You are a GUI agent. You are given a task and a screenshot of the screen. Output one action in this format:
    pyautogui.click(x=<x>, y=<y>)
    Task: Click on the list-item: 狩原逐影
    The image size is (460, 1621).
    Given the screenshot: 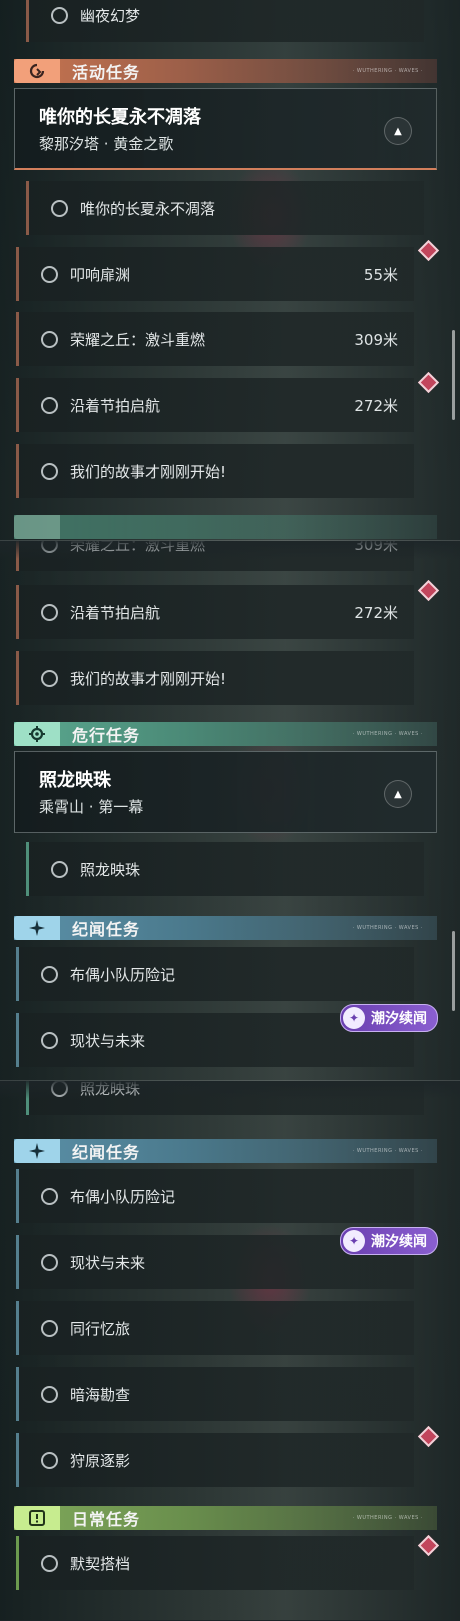 What is the action you would take?
    pyautogui.click(x=215, y=1460)
    